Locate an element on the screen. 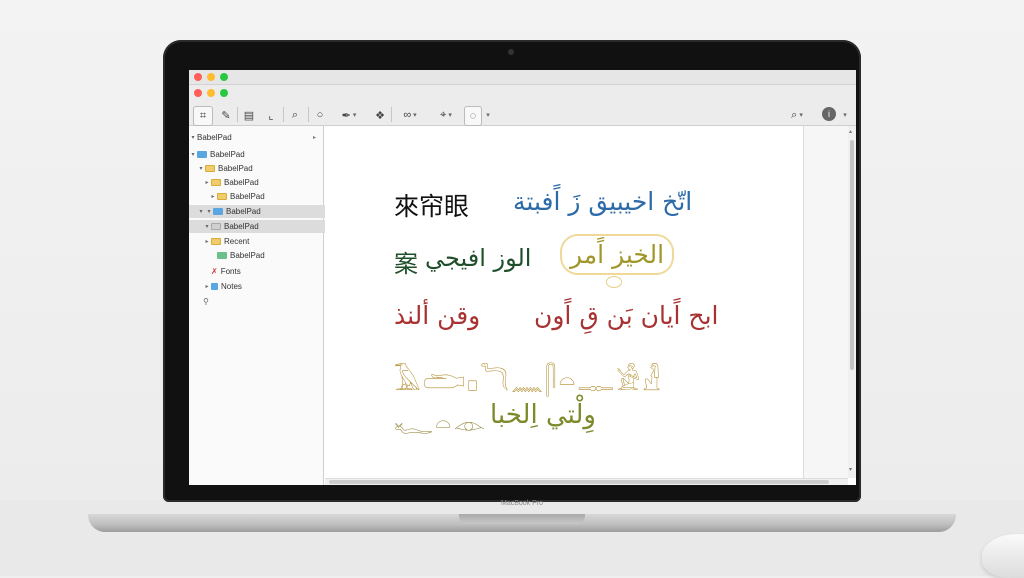 This screenshot has height=578, width=1024. laptop-base: MacBook Pro is located at coordinates (522, 516).